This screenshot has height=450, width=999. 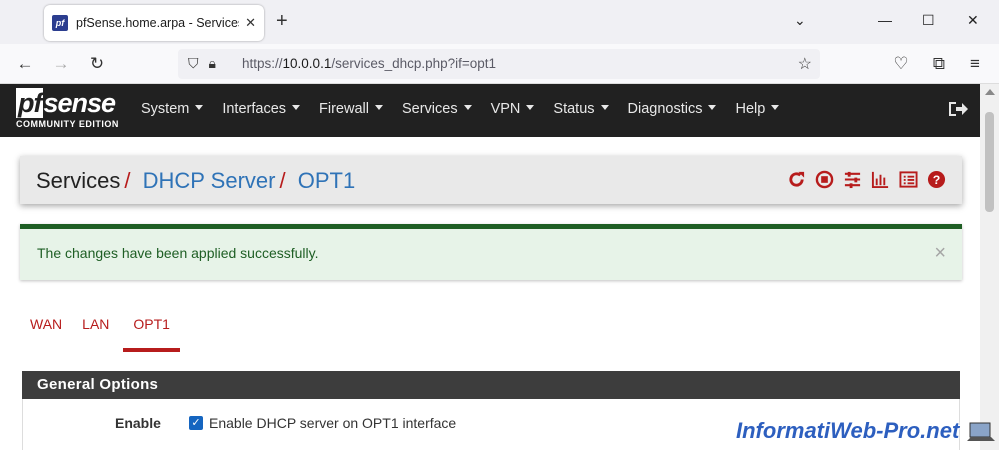 What do you see at coordinates (491, 385) in the screenshot?
I see `general-options-header: General Options` at bounding box center [491, 385].